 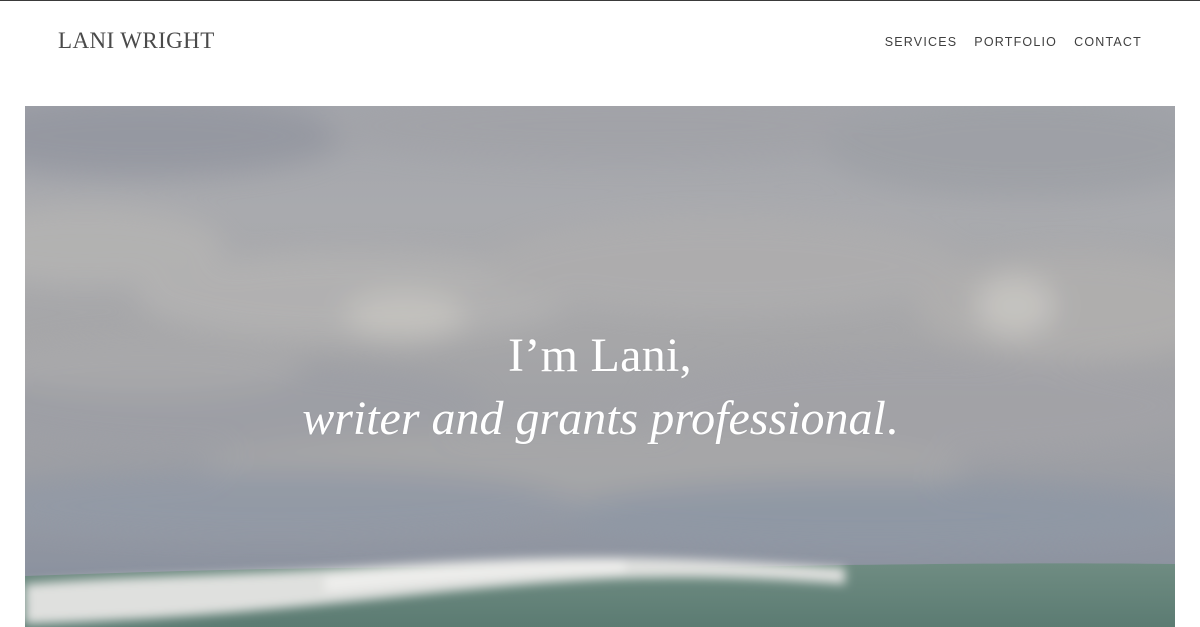 What do you see at coordinates (1108, 42) in the screenshot?
I see `nav-link-contact: CONTACT` at bounding box center [1108, 42].